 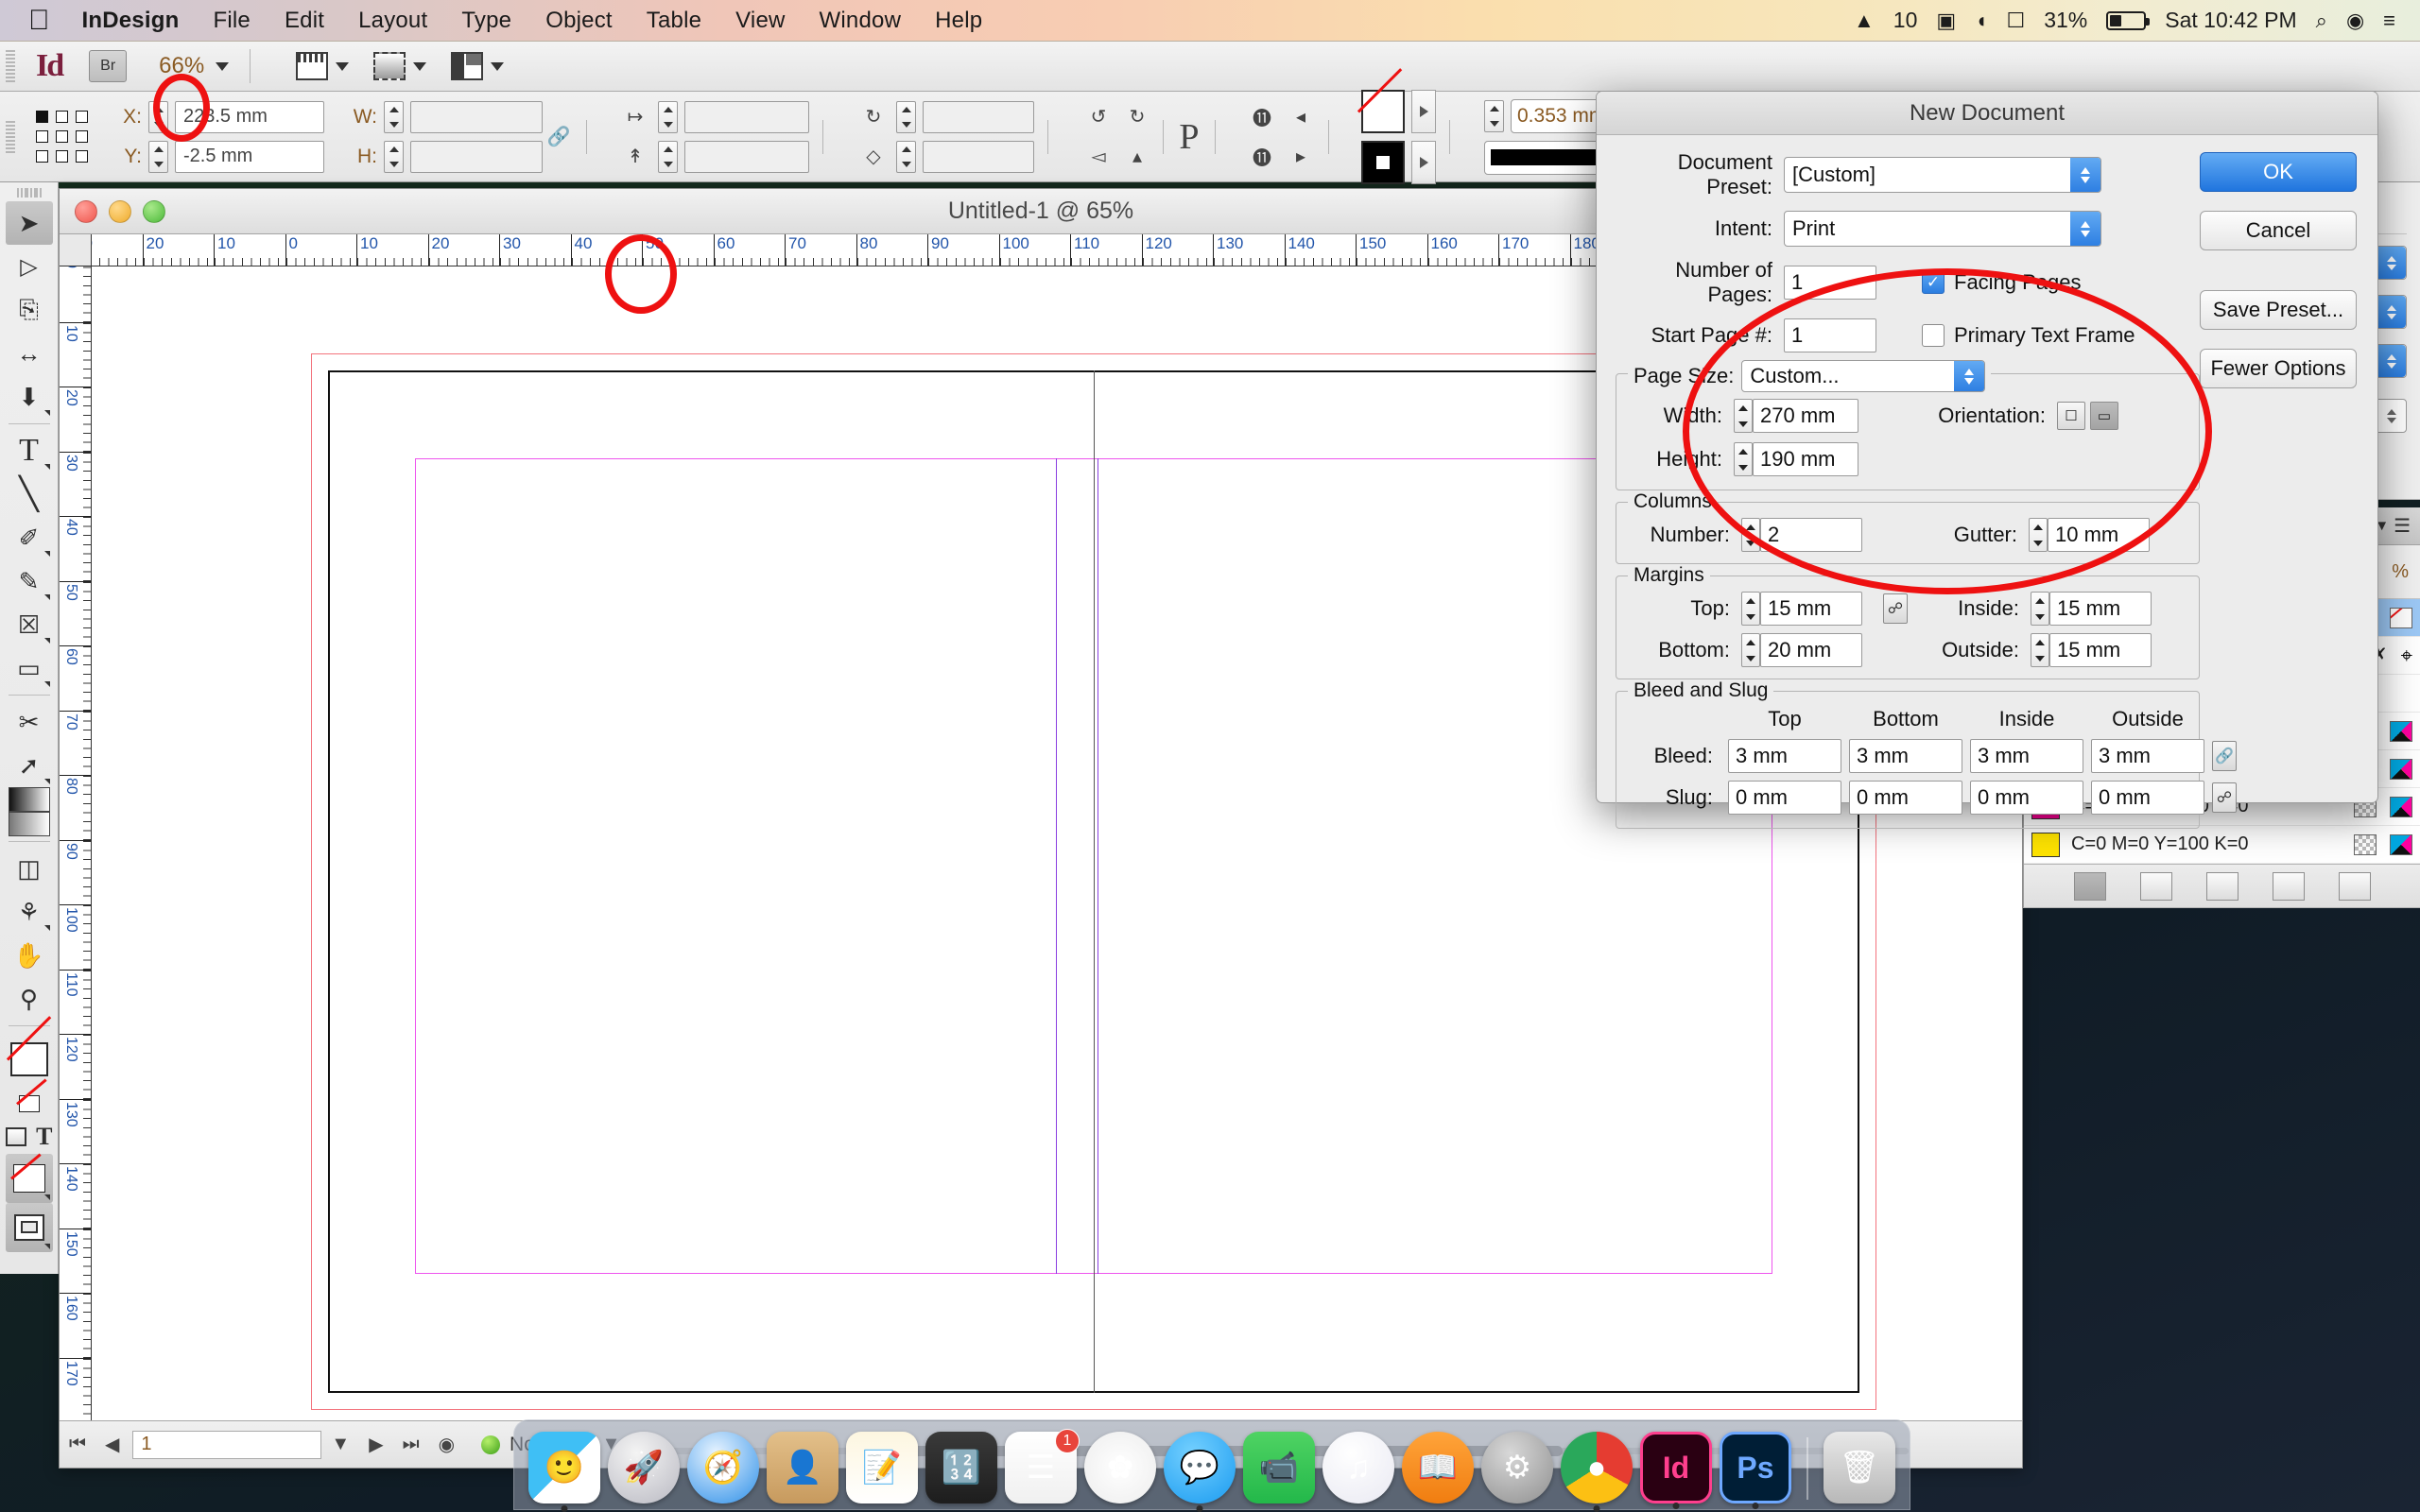 What do you see at coordinates (1755, 1470) in the screenshot?
I see `dock-item-photoshop: Ps` at bounding box center [1755, 1470].